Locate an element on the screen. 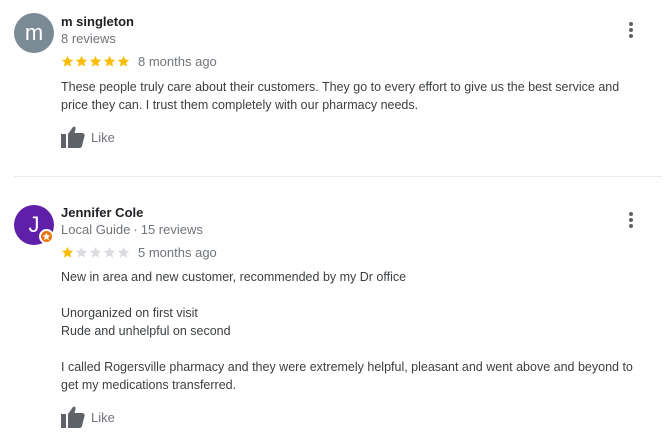  local-guide-badge-icon is located at coordinates (46, 236).